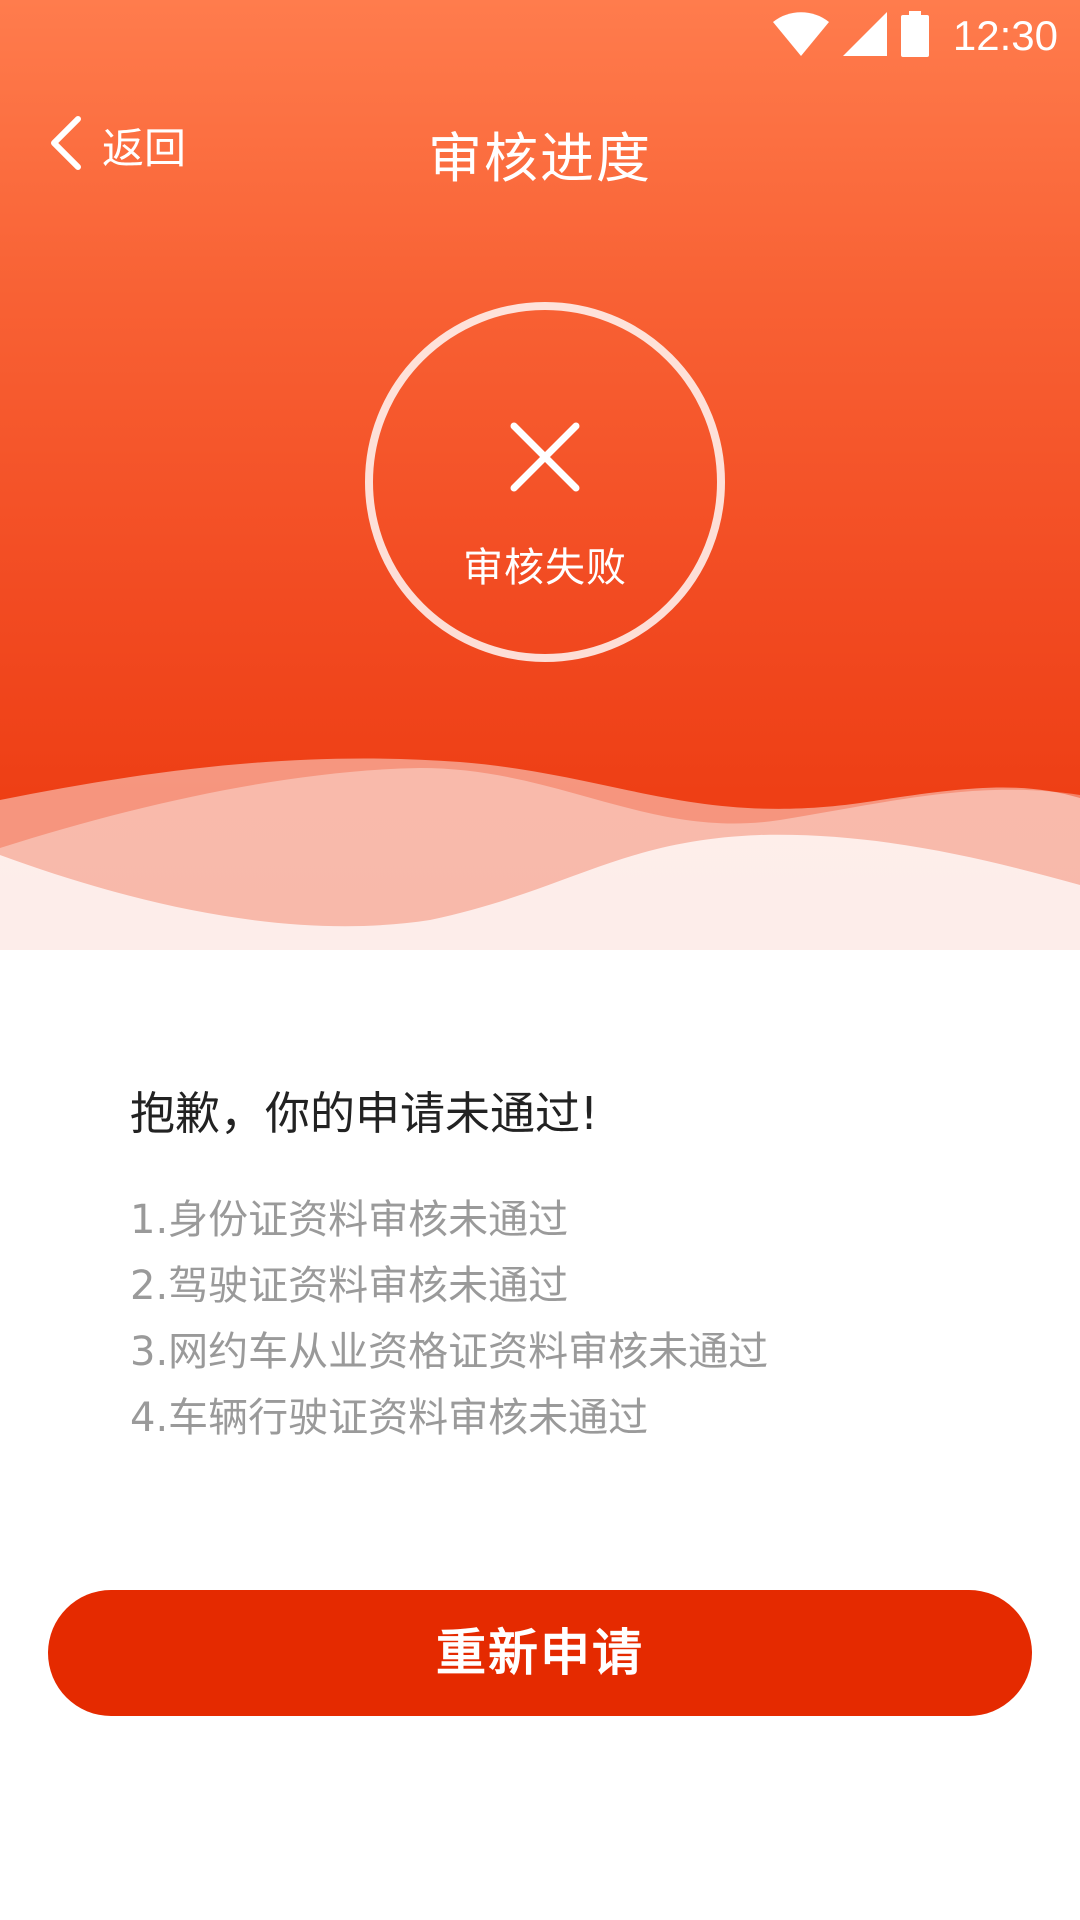 The image size is (1080, 1920). I want to click on battery-icon, so click(914, 36).